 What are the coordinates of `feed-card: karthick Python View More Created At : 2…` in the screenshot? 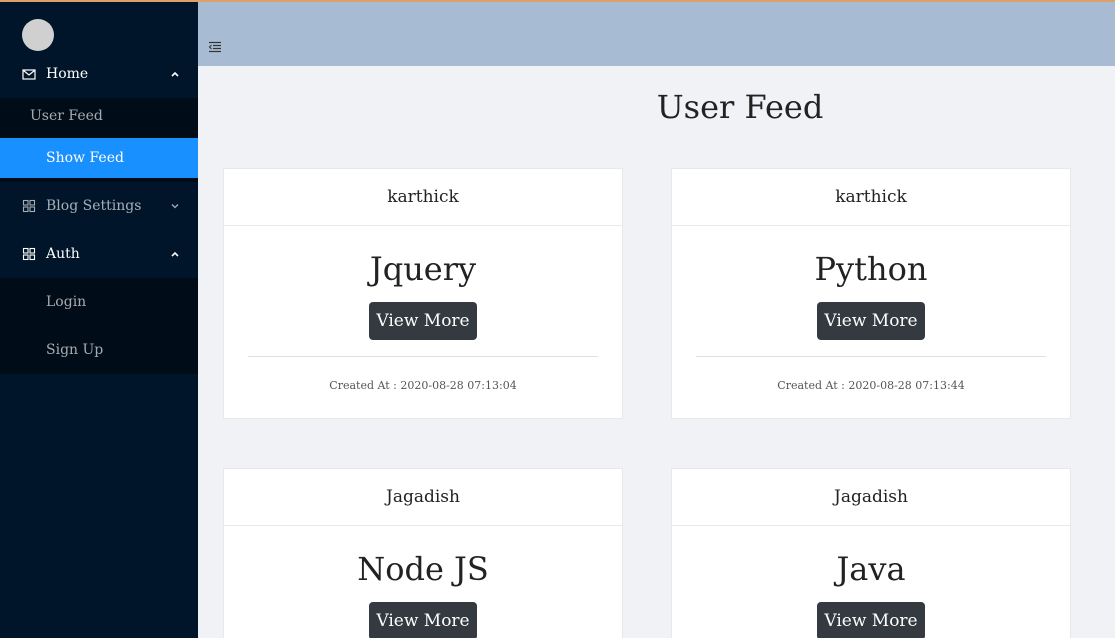 It's located at (871, 293).